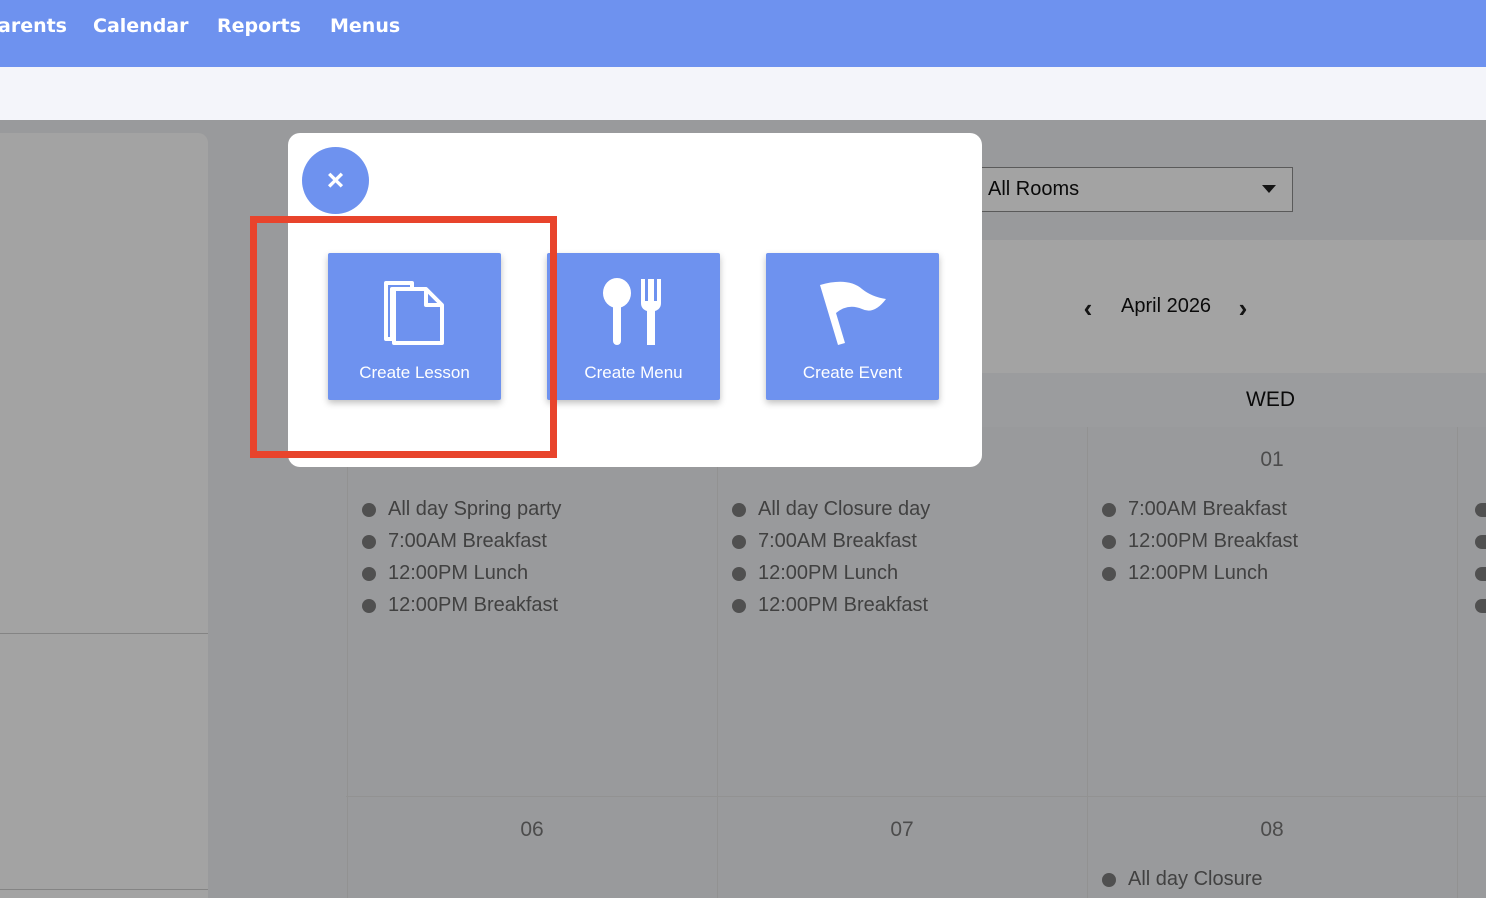 This screenshot has width=1486, height=898. I want to click on create-menu-button: Create Menu, so click(633, 326).